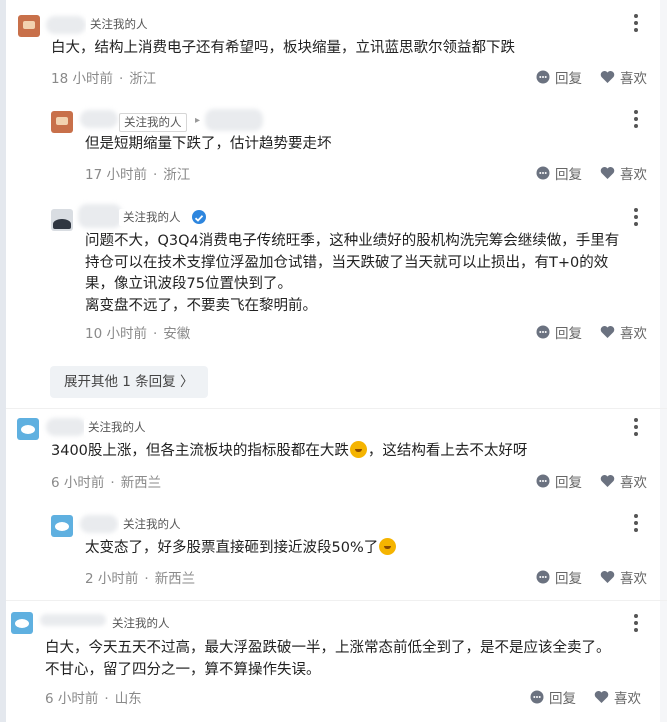 The height and width of the screenshot is (722, 667). I want to click on comment-text-line: 白大，今天五天不过高，最大浮盈跌破一半，上涨常态前低全到了，是不是应该全卖了。, so click(328, 648).